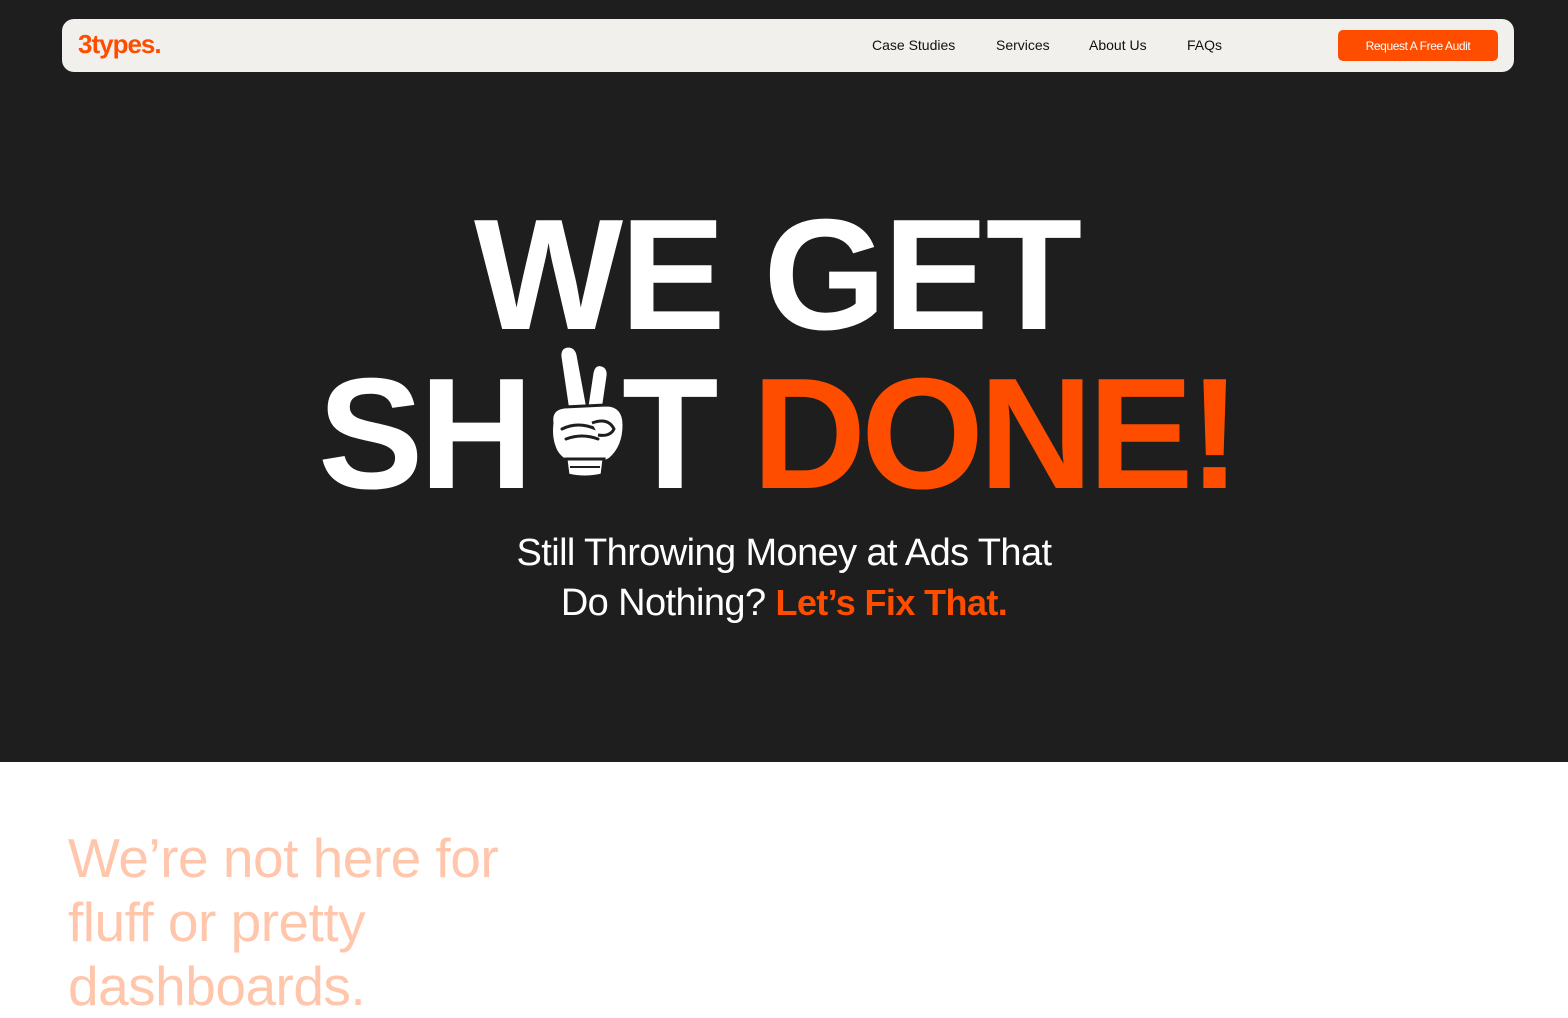 The height and width of the screenshot is (1018, 1568). I want to click on nav-link-about-us: About Us, so click(1118, 45).